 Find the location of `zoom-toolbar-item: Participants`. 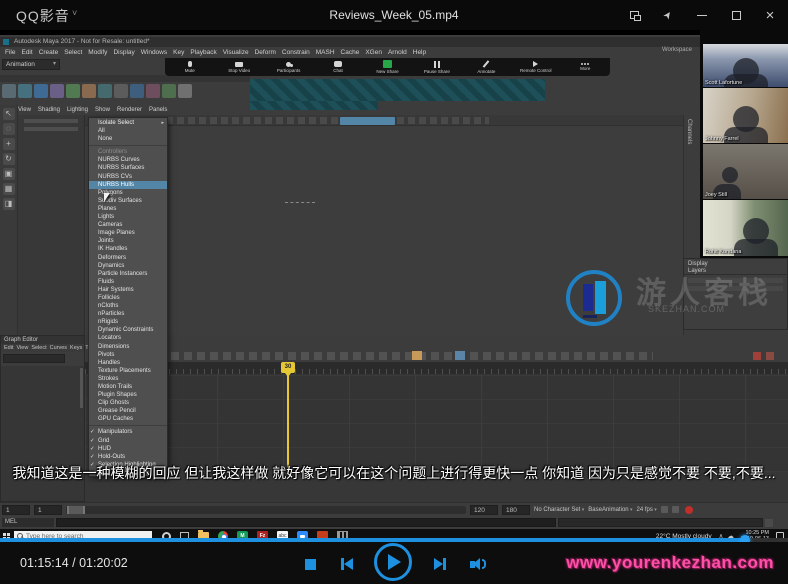

zoom-toolbar-item: Participants is located at coordinates (288, 67).